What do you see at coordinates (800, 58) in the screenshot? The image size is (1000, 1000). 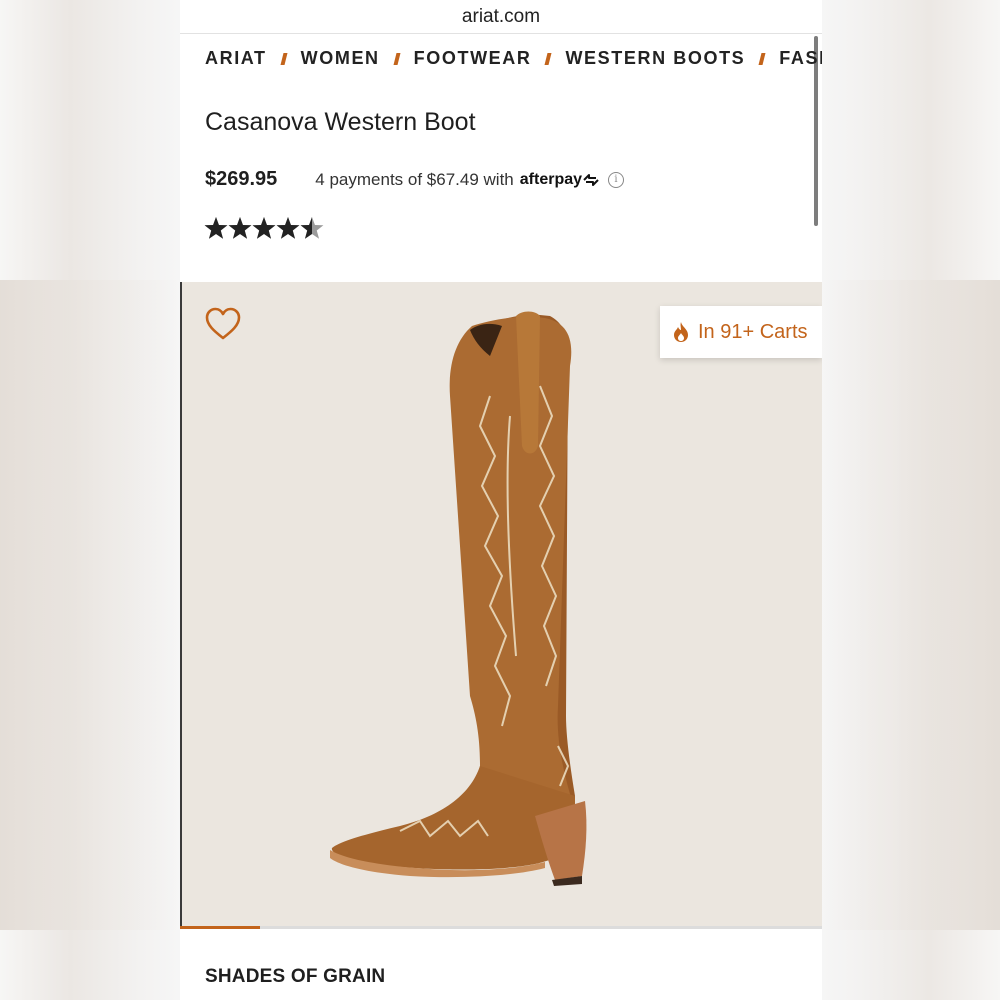 I see `breadcrumb-item-fashion: FASH` at bounding box center [800, 58].